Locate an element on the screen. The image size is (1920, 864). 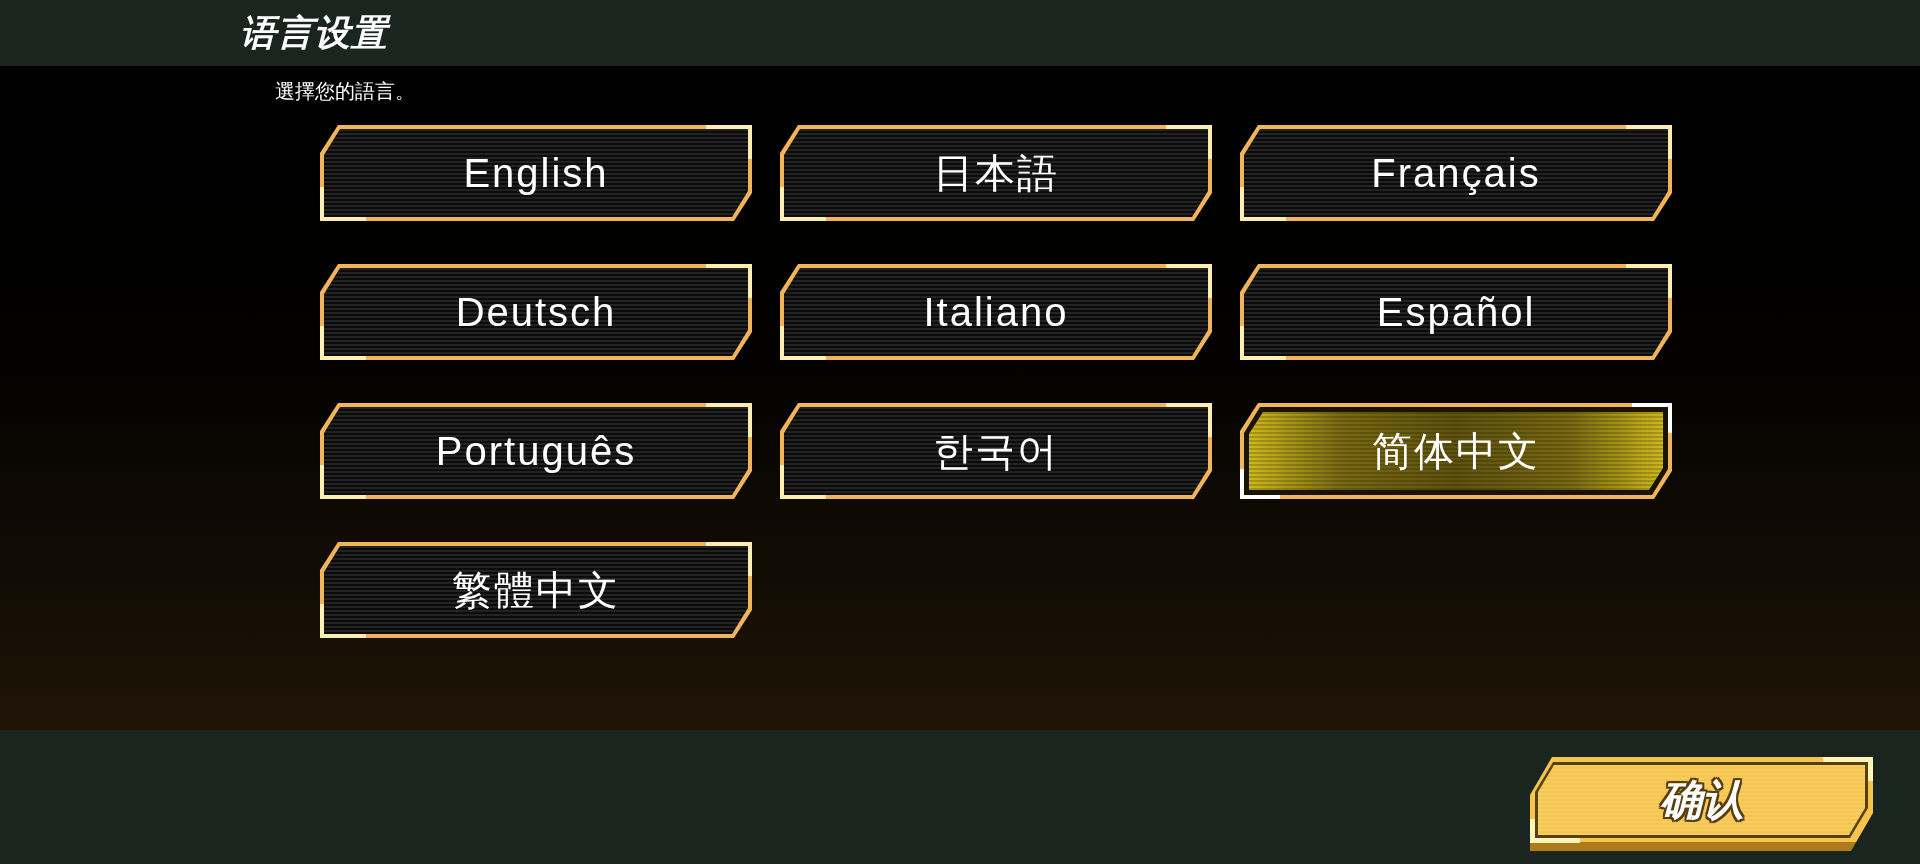
language-button: 简体中文 is located at coordinates (1456, 451).